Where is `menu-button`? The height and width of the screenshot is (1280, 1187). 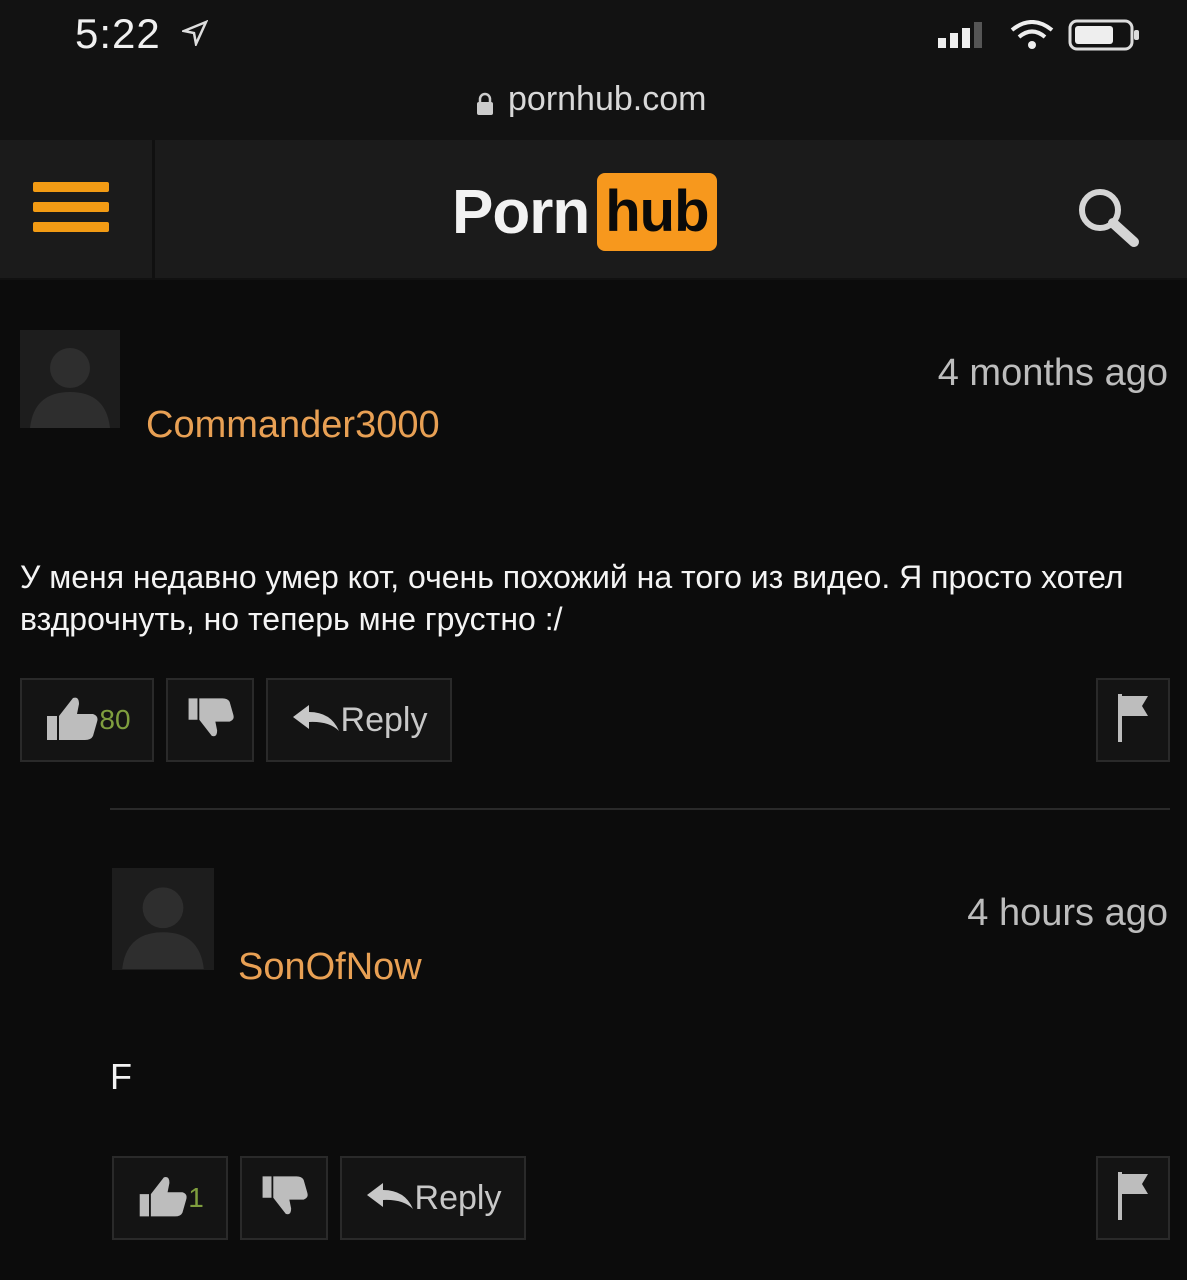 menu-button is located at coordinates (77, 209).